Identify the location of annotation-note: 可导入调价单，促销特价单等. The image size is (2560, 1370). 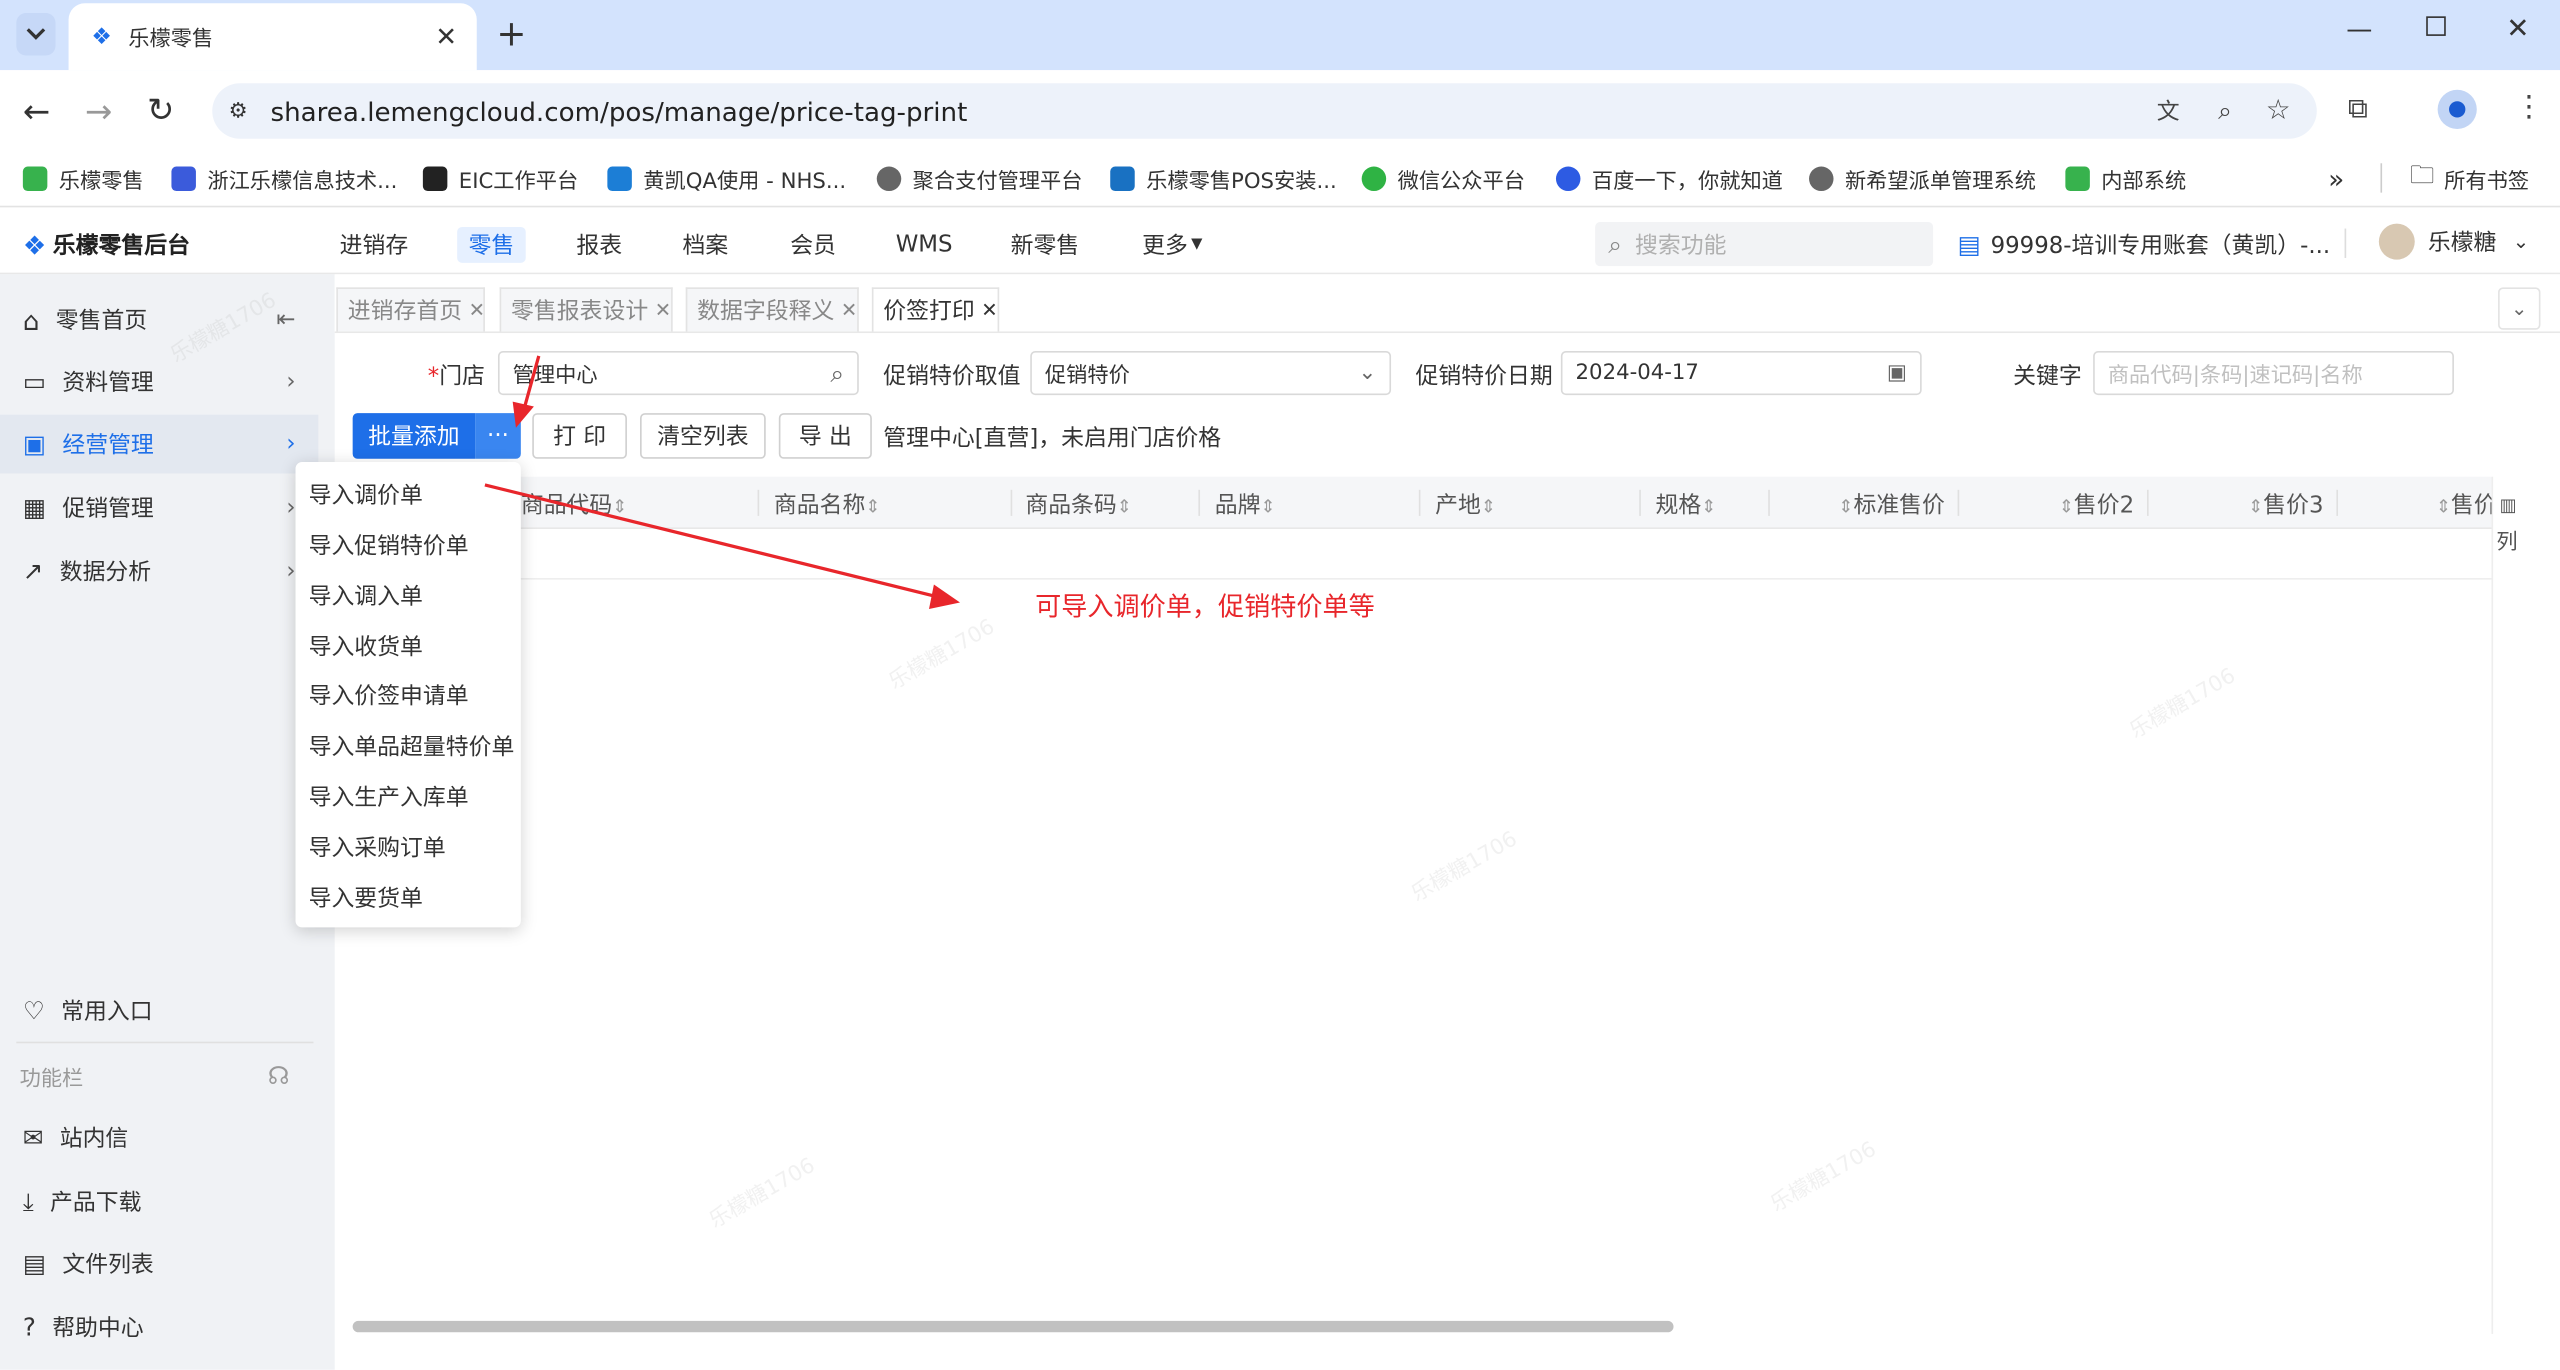
(1205, 607).